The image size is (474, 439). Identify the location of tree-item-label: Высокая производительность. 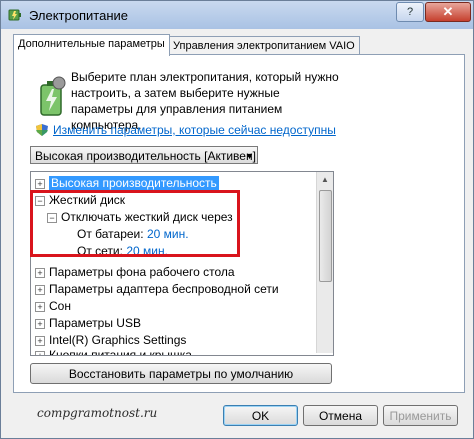
(134, 183).